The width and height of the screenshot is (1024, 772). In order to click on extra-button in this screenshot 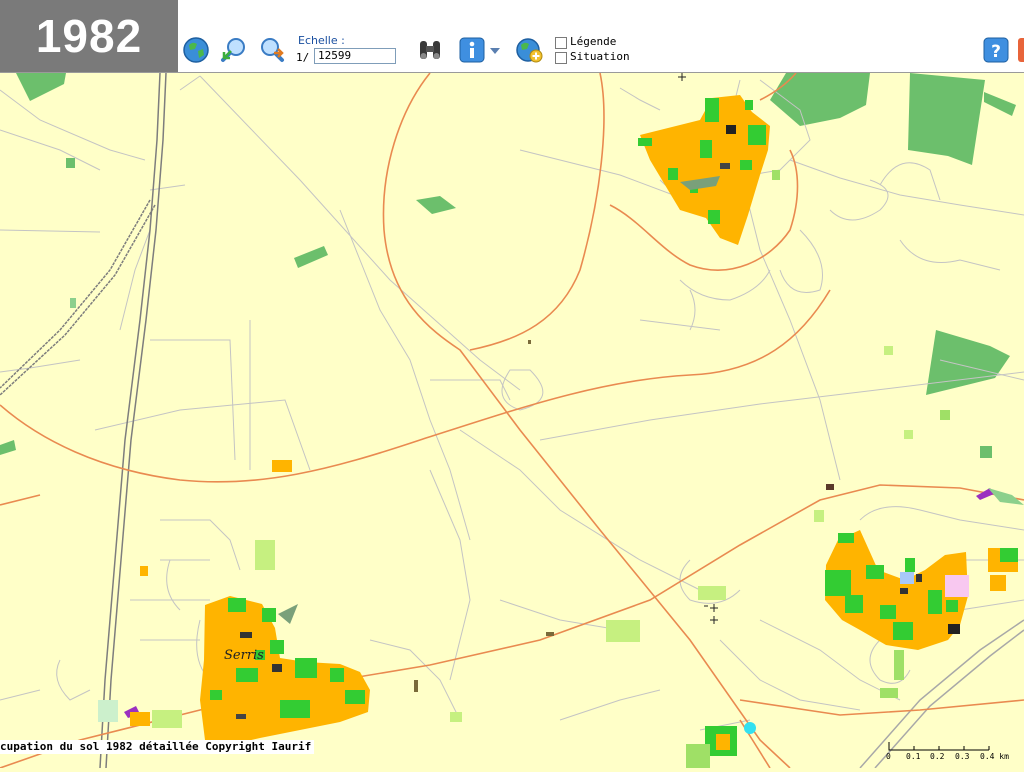, I will do `click(1020, 50)`.